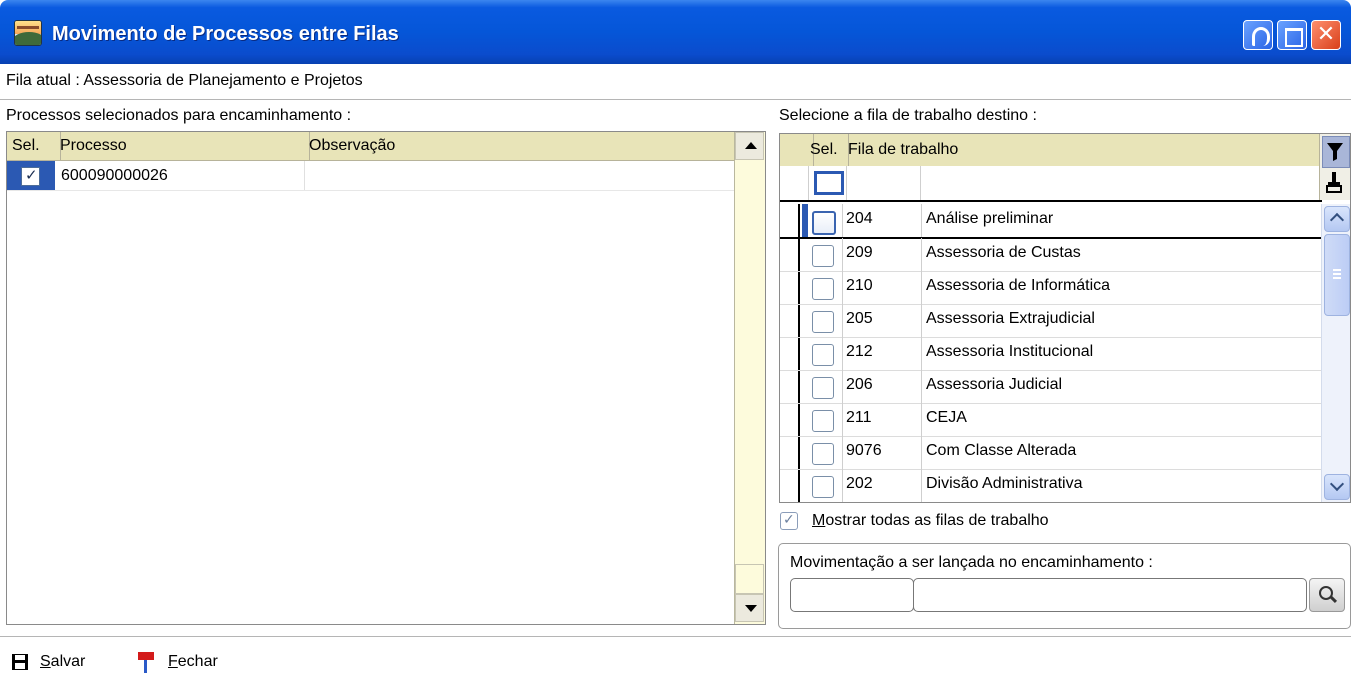 The width and height of the screenshot is (1351, 681). I want to click on filter-row, so click(1051, 184).